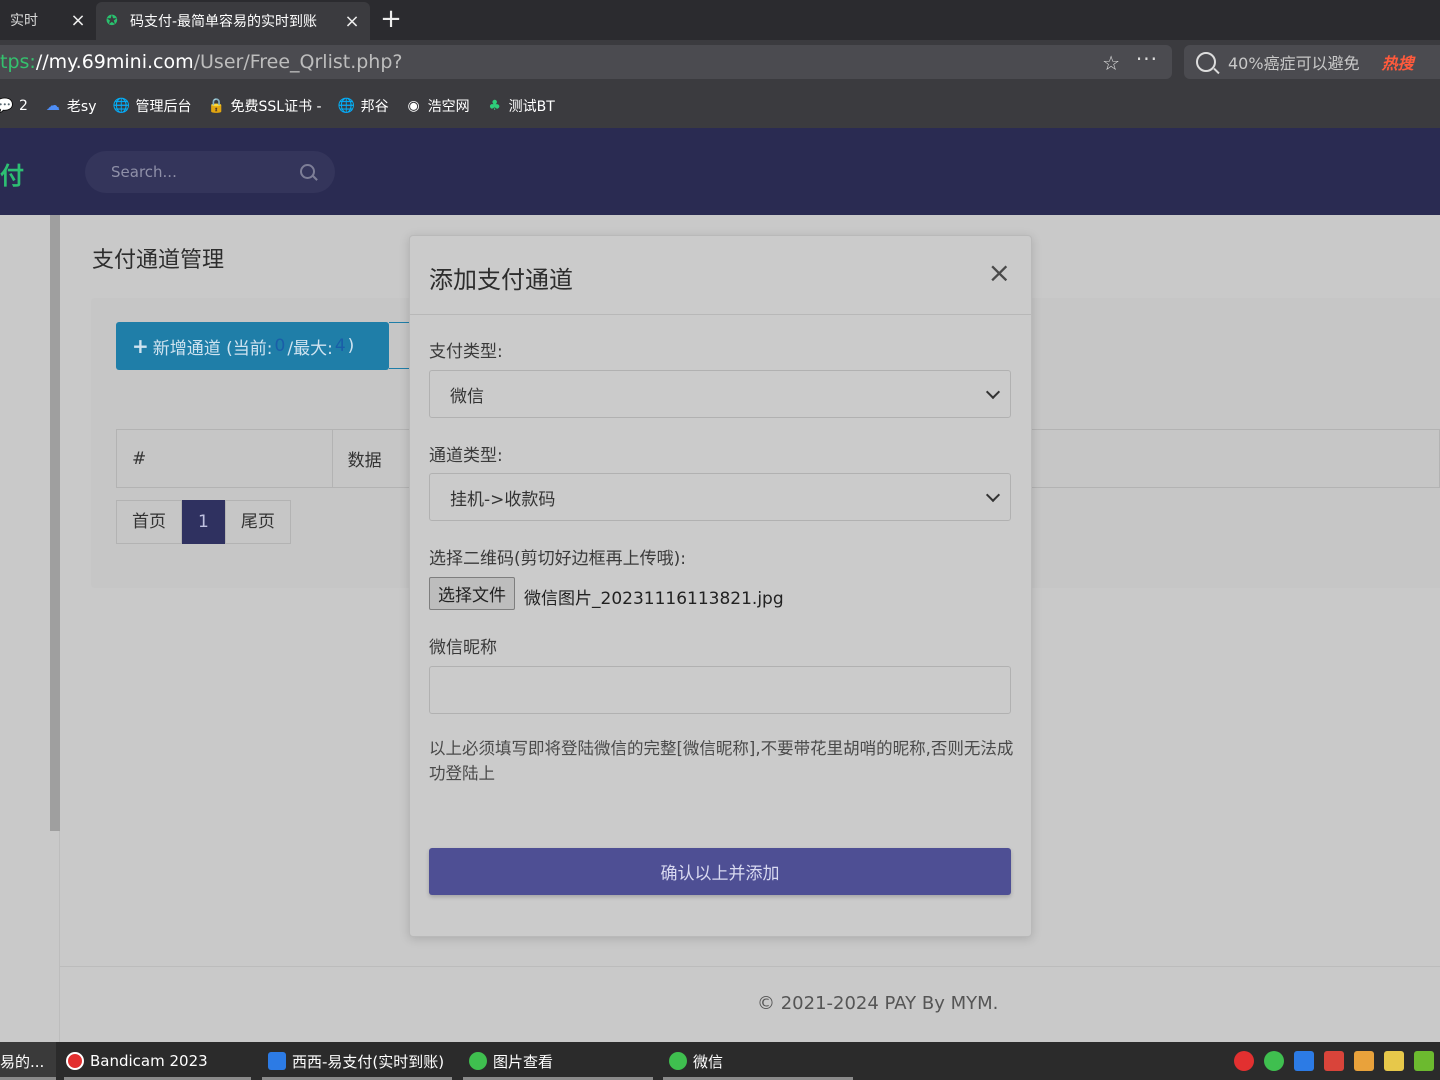  I want to click on pagination: 首页 1 尾页, so click(203, 522).